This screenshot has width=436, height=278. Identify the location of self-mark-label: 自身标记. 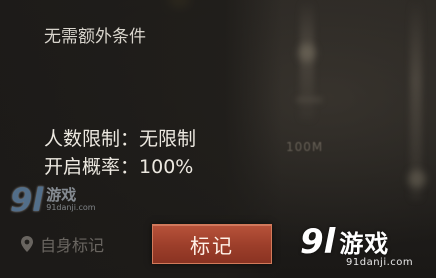
(72, 245).